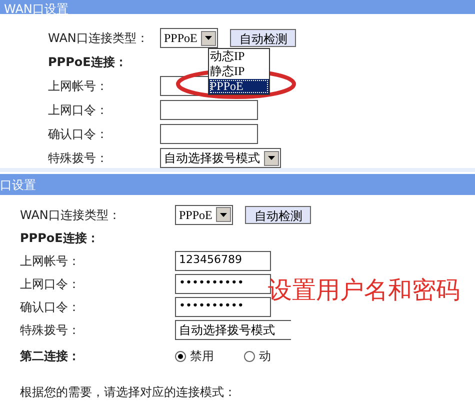 The height and width of the screenshot is (406, 475). Describe the element at coordinates (202, 356) in the screenshot. I see `radio-label: 禁用` at that location.